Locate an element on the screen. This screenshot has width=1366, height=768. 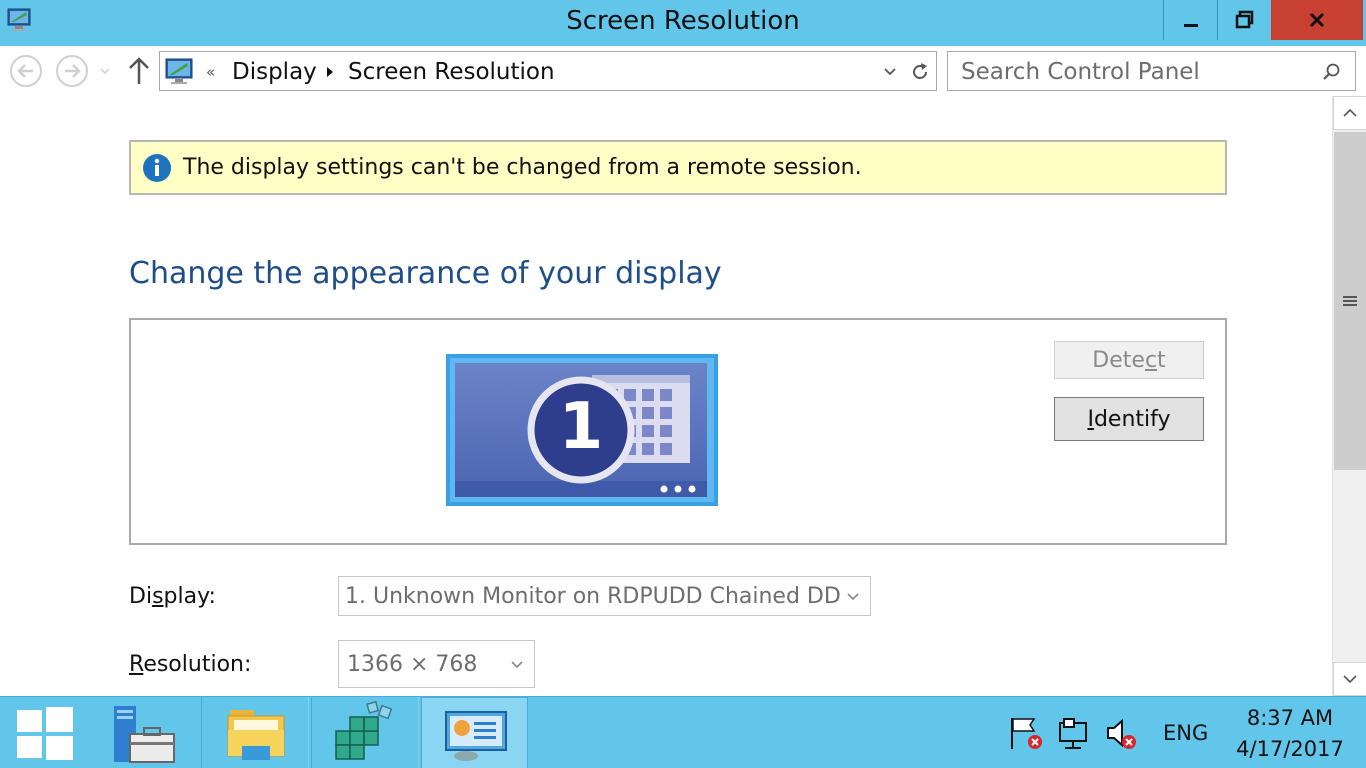
title-bar: Screen Resolution is located at coordinates (683, 23).